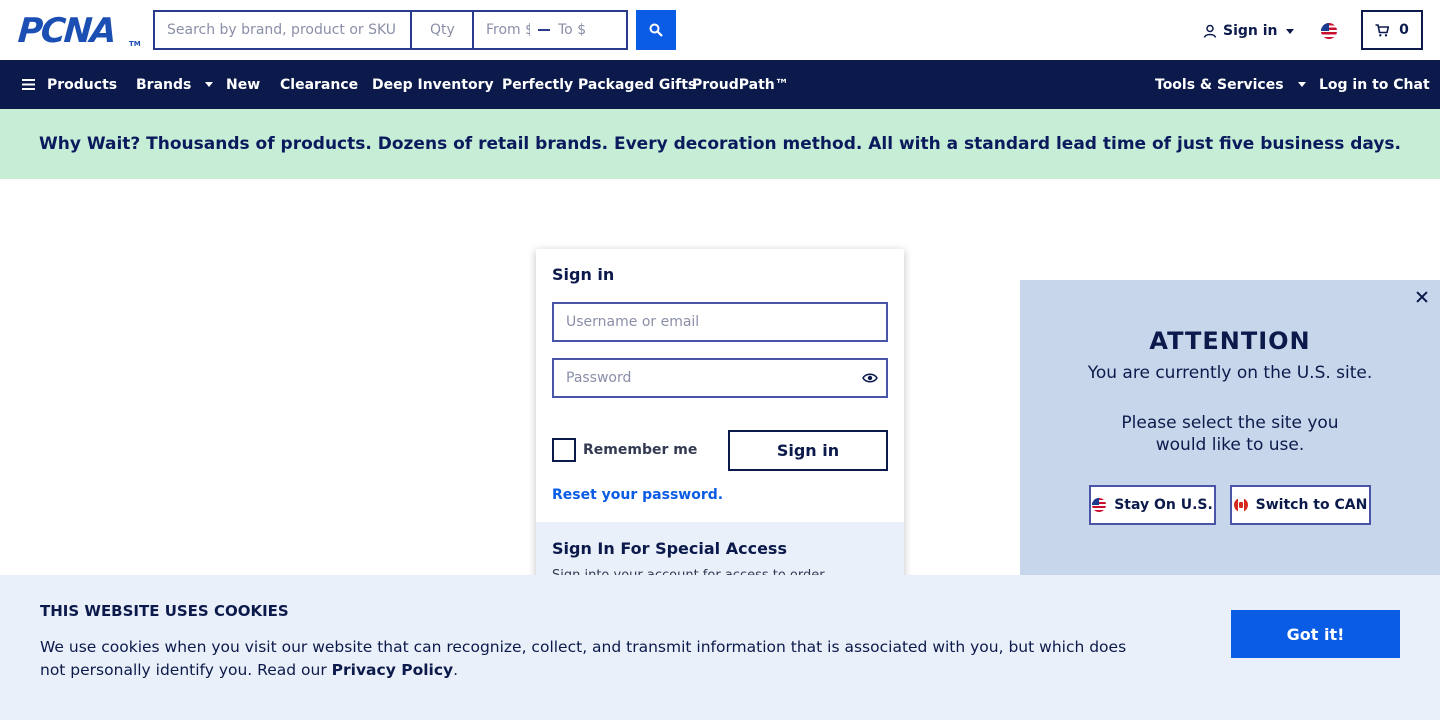 The width and height of the screenshot is (1440, 720). I want to click on switch-can-button: Switch to CAN, so click(1300, 505).